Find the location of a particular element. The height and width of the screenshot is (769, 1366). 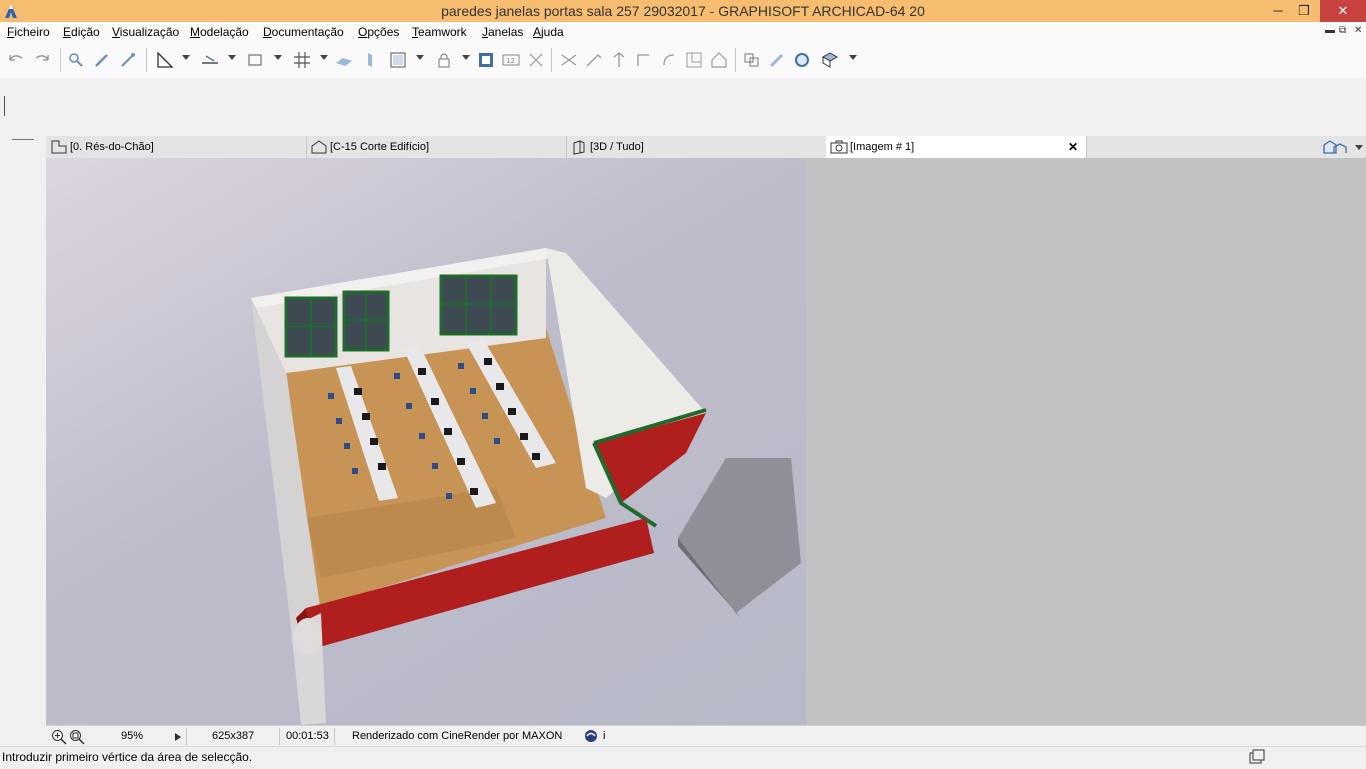

close-button: ✕ is located at coordinates (1343, 11).